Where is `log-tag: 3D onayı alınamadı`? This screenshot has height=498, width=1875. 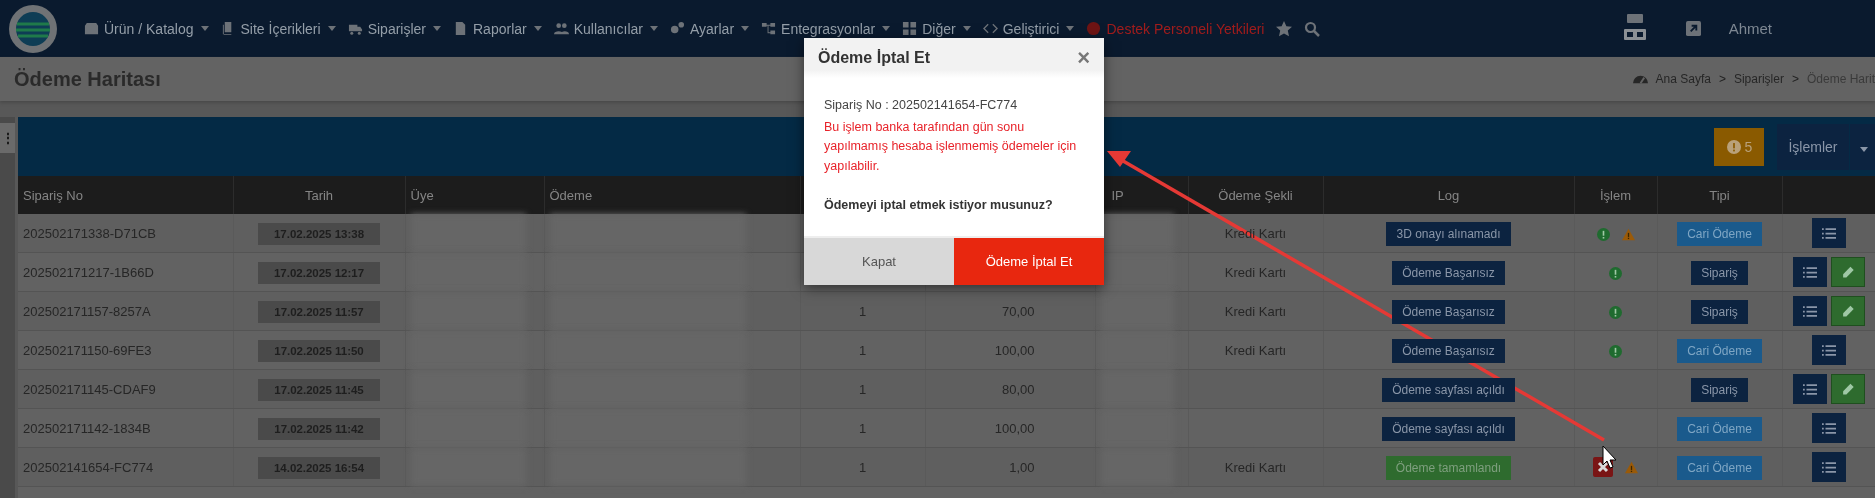 log-tag: 3D onayı alınamadı is located at coordinates (1448, 233).